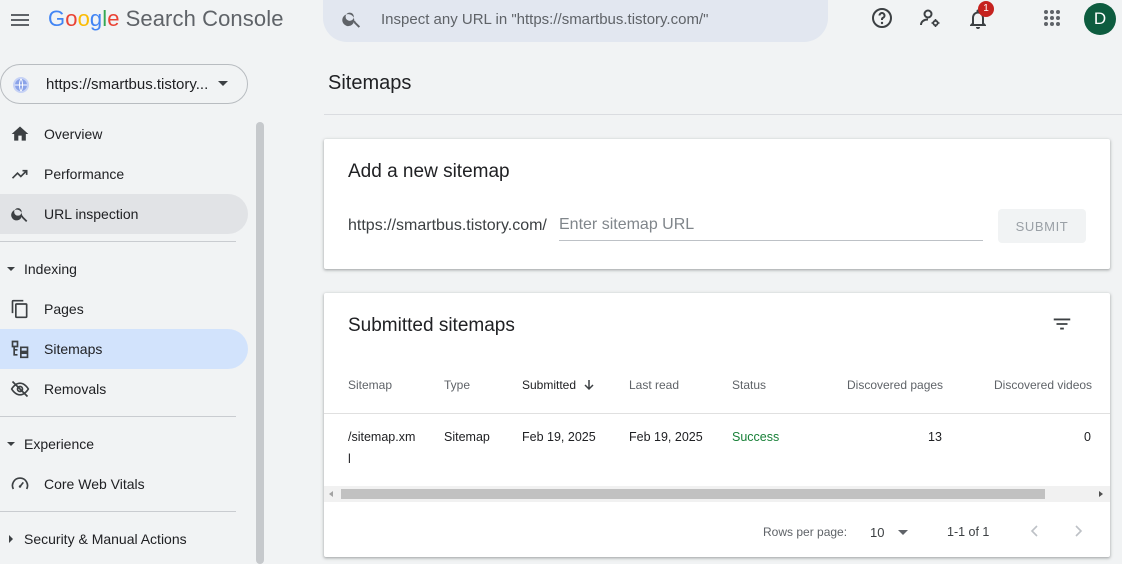 This screenshot has width=1122, height=564. Describe the element at coordinates (166, 19) in the screenshot. I see `google-search-console-logo: Google Search Console` at that location.